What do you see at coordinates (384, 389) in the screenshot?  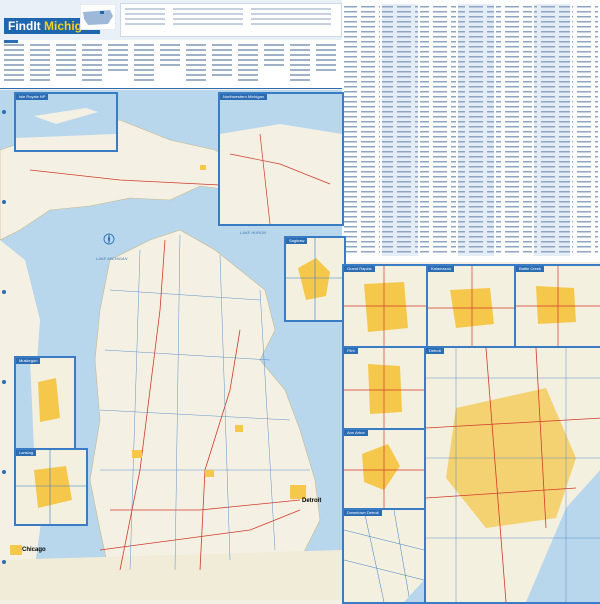 I see `inset-flint: Flint` at bounding box center [384, 389].